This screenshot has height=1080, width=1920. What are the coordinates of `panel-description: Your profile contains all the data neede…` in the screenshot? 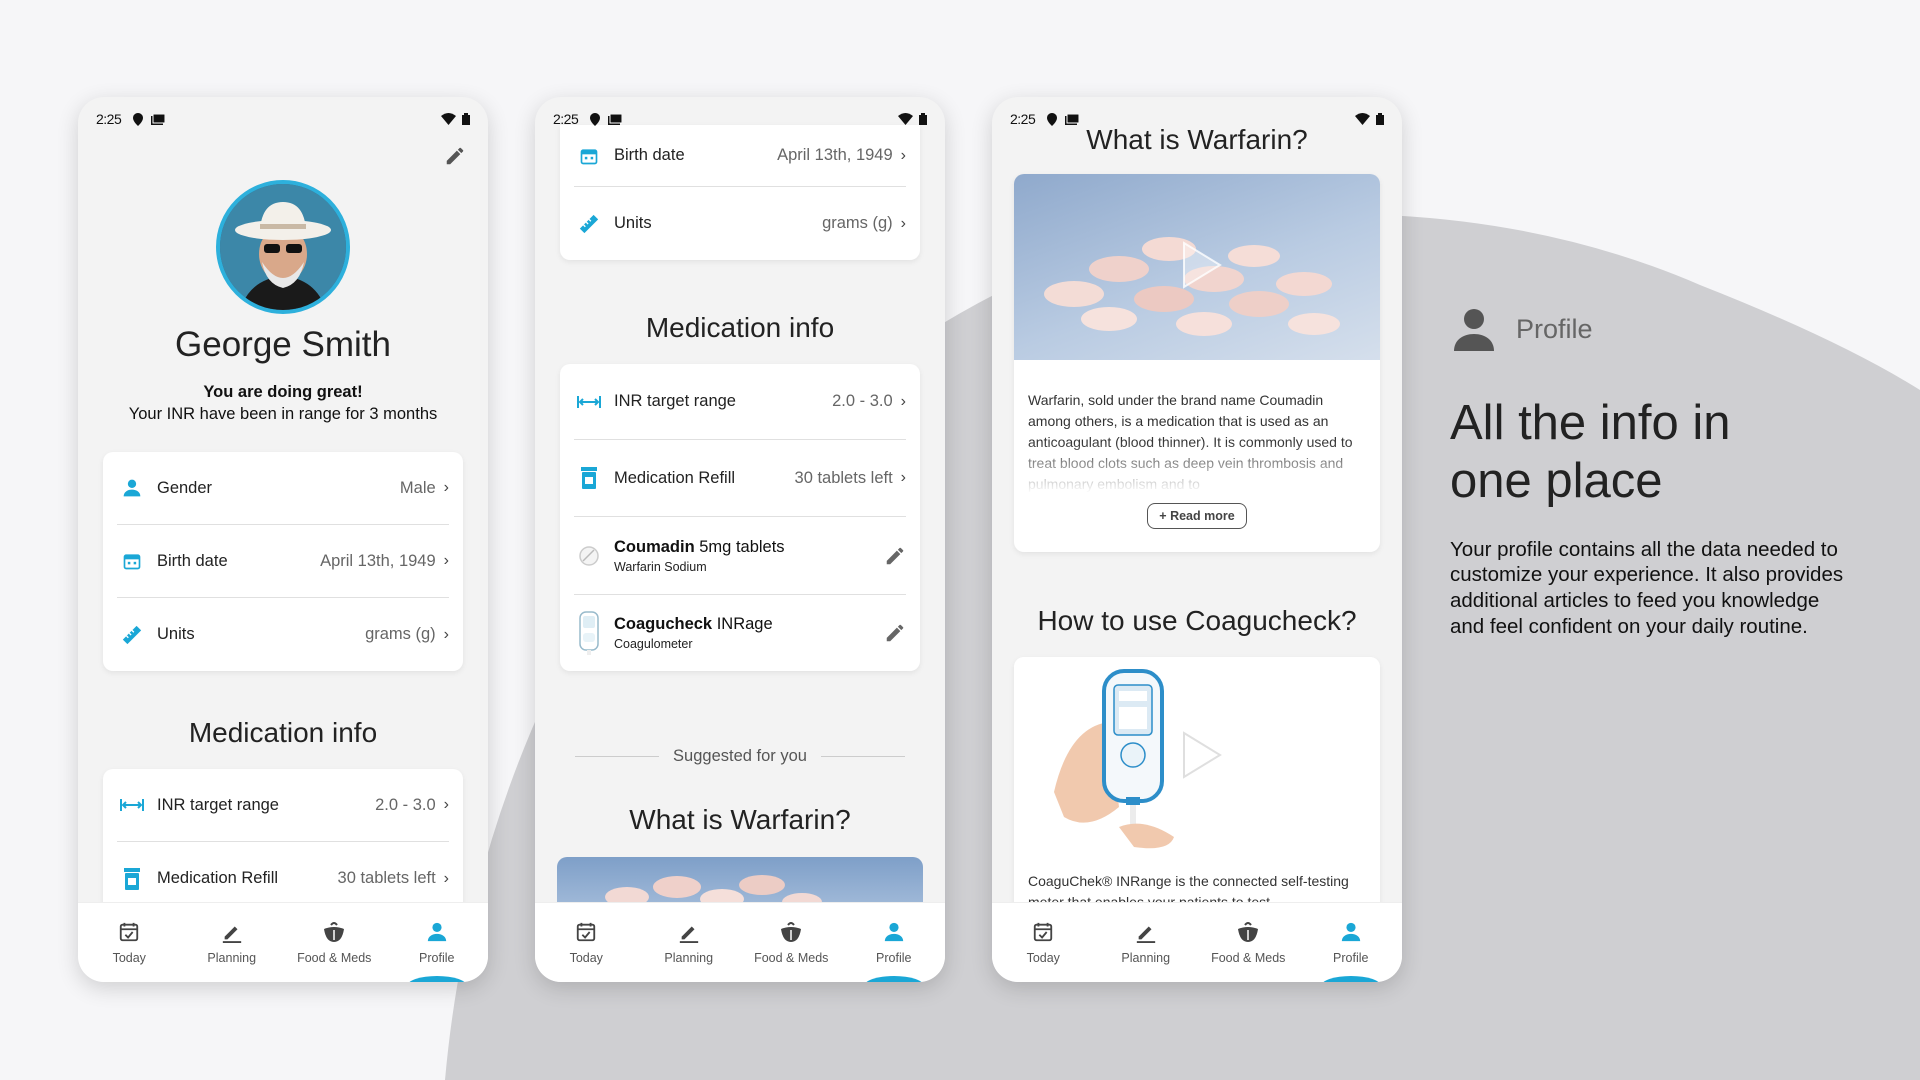 It's located at (1647, 587).